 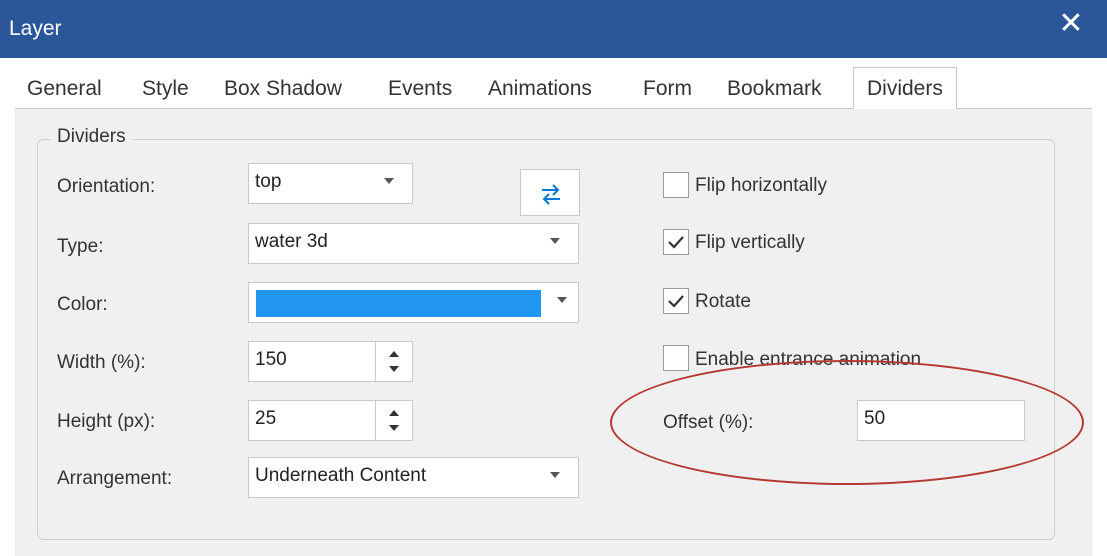 I want to click on rotate-checkbox, so click(x=676, y=301).